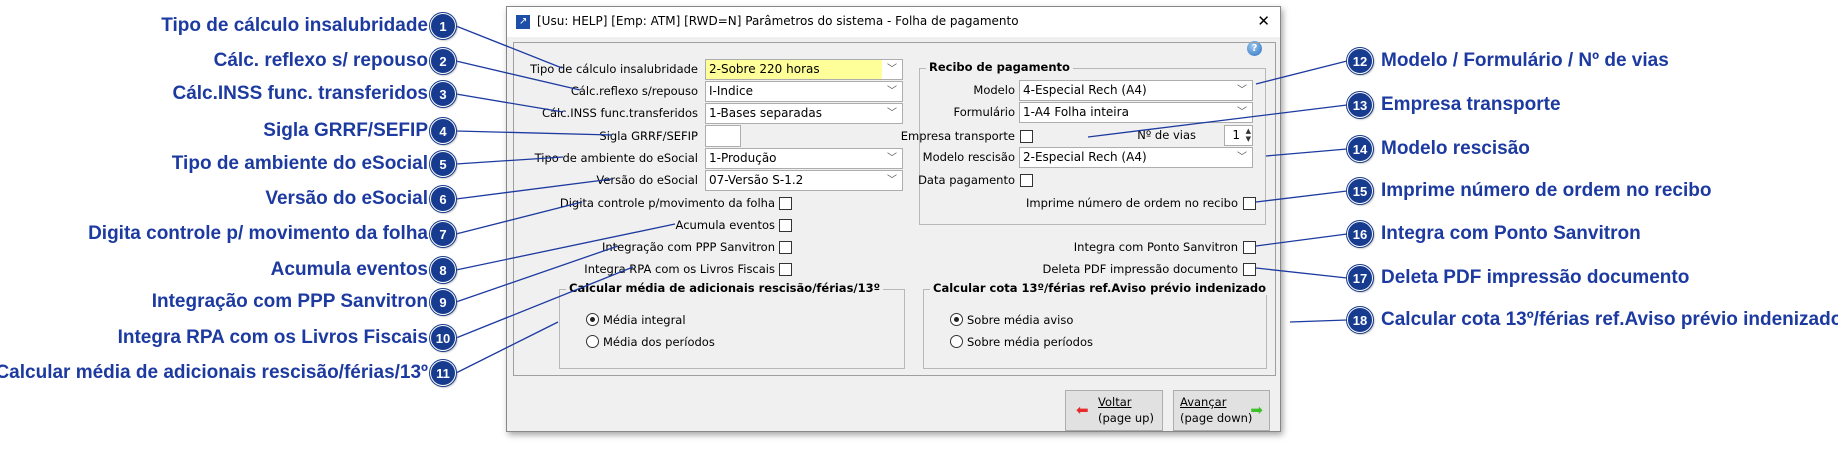 The height and width of the screenshot is (449, 1838). What do you see at coordinates (1360, 234) in the screenshot?
I see `callout-badge-16: 16` at bounding box center [1360, 234].